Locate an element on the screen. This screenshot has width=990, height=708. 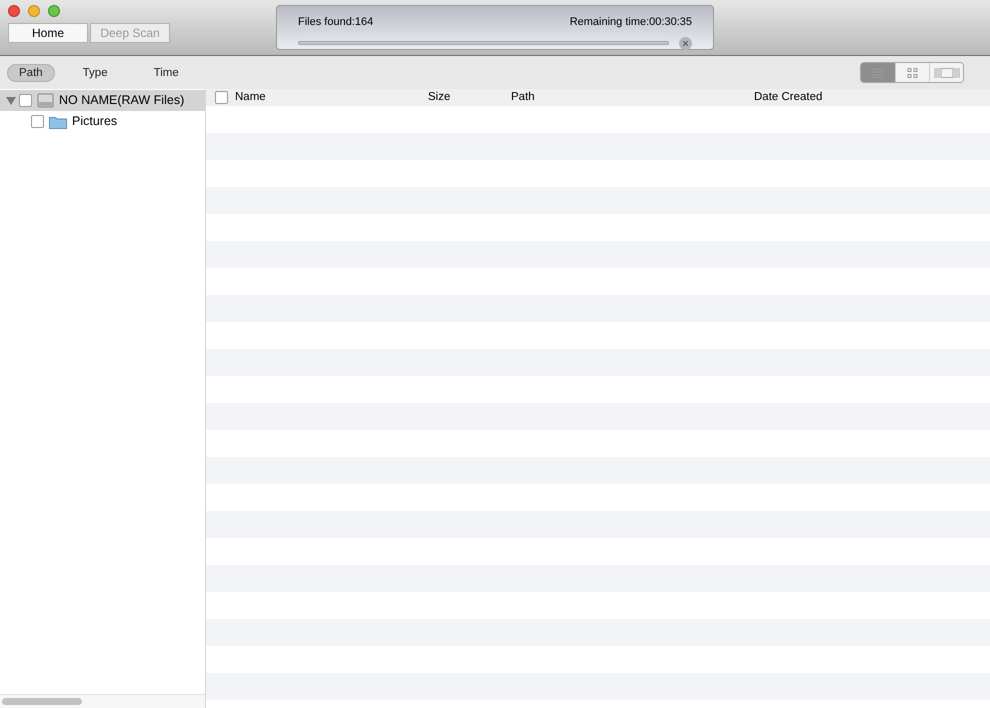
grid-icon is located at coordinates (912, 73).